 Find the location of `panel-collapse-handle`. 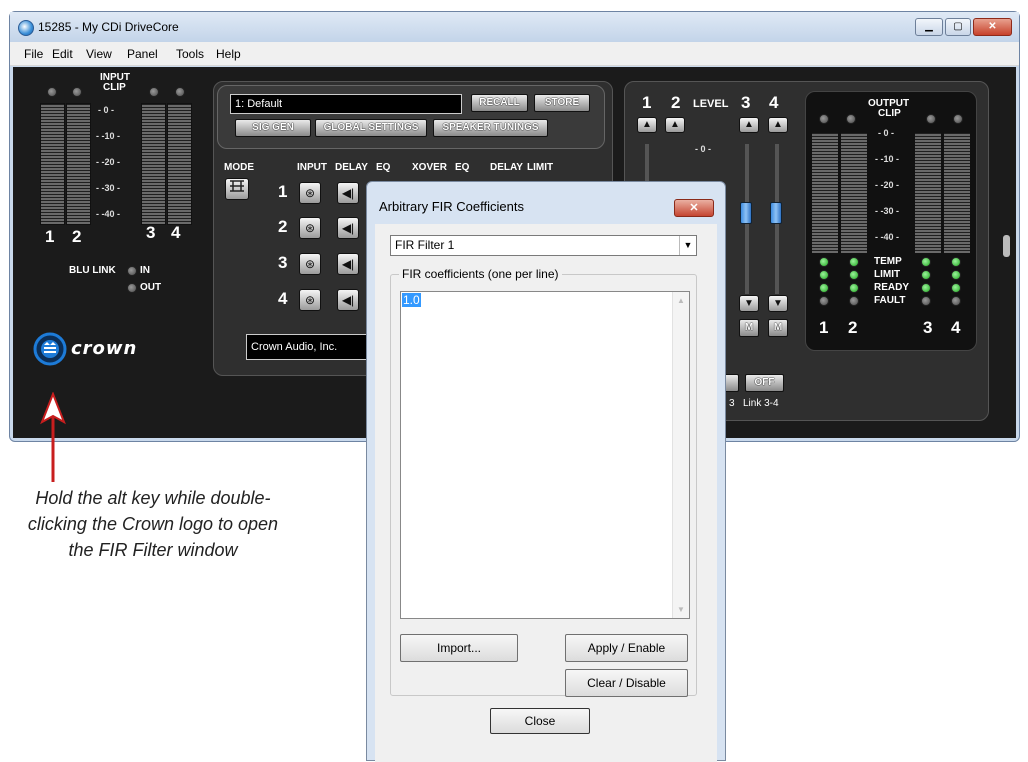

panel-collapse-handle is located at coordinates (1006, 246).